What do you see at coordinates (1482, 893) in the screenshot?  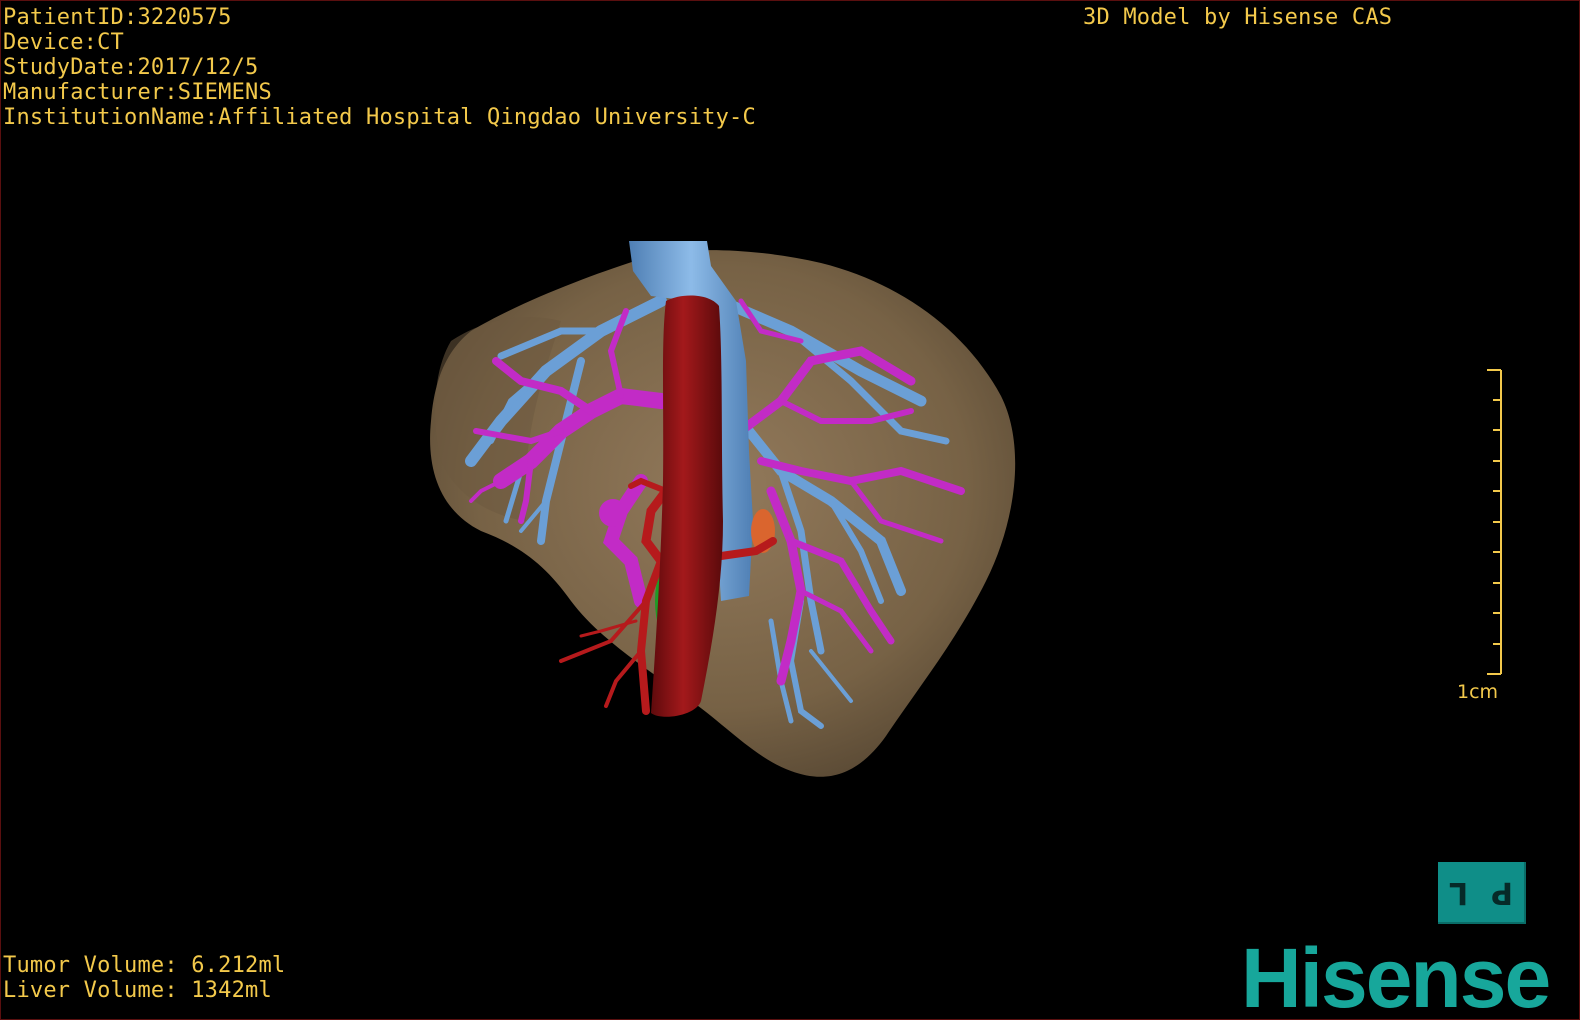 I see `orientation-cube: L P` at bounding box center [1482, 893].